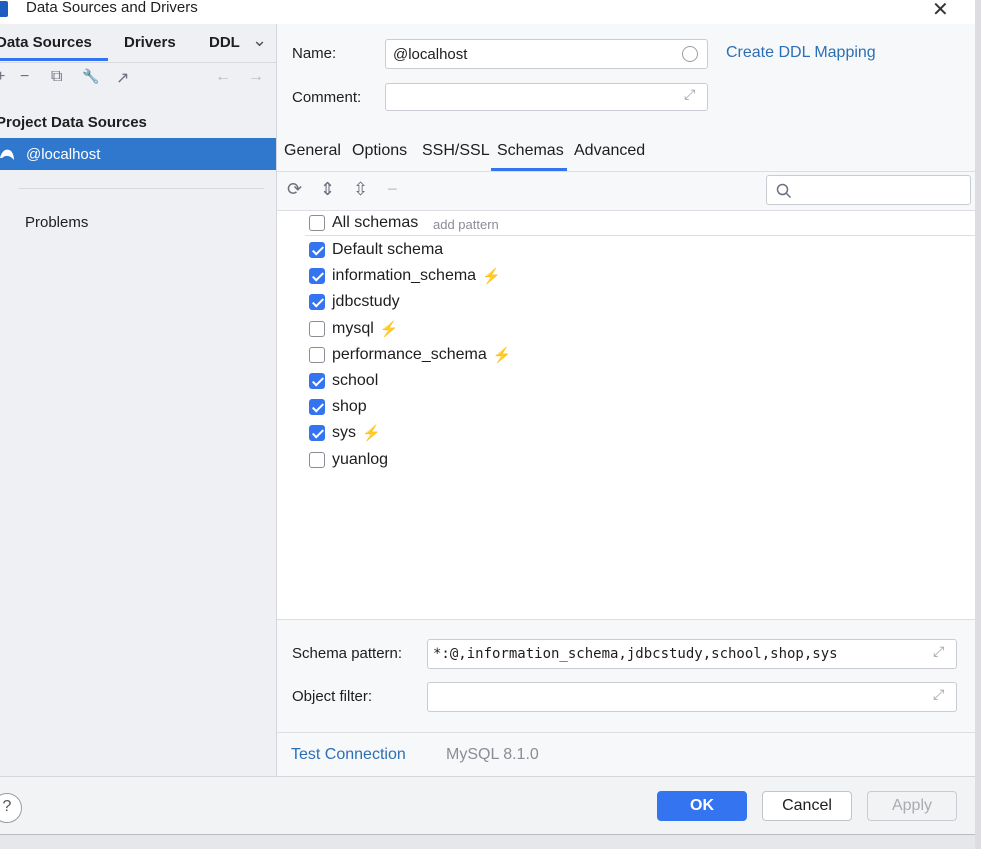 Image resolution: width=981 pixels, height=849 pixels. What do you see at coordinates (312, 151) in the screenshot?
I see `tab-general: General` at bounding box center [312, 151].